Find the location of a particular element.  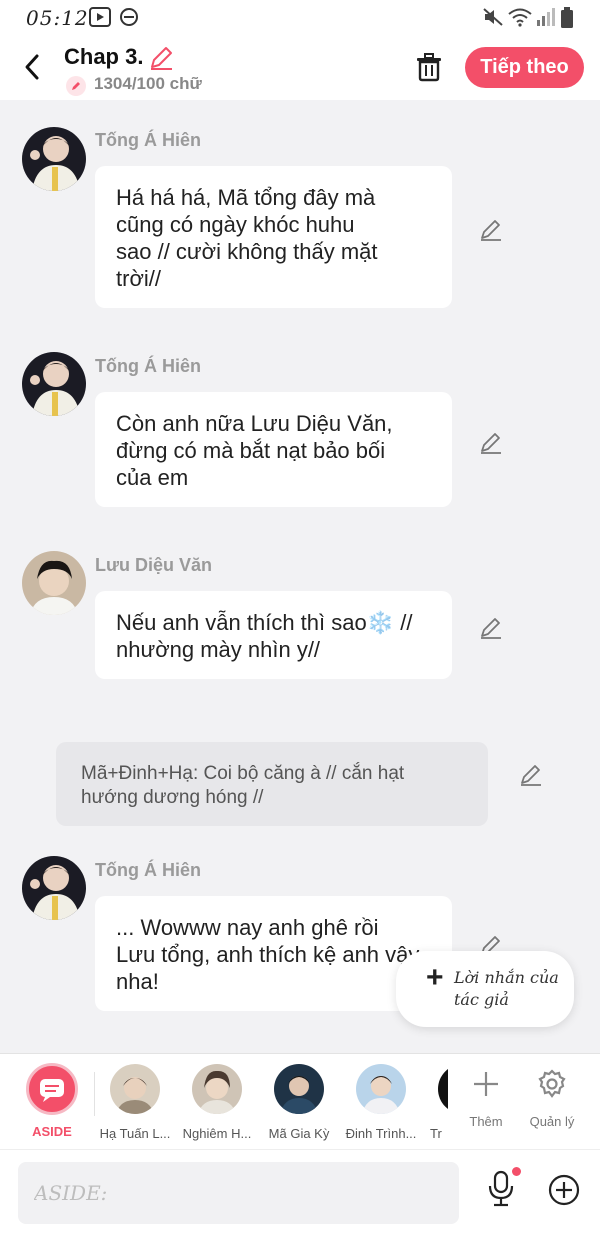

chapter-header: Chap 3. 1304/100 chữ Tiếp theo is located at coordinates (300, 68).